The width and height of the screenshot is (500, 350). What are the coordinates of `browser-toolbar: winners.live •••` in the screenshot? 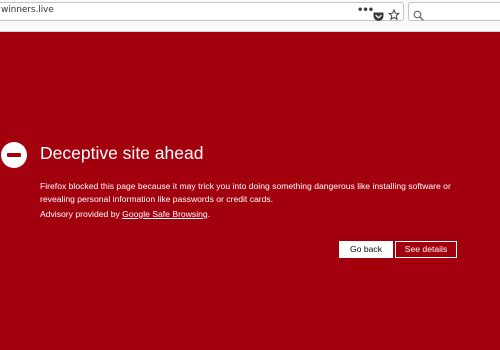 It's located at (250, 16).